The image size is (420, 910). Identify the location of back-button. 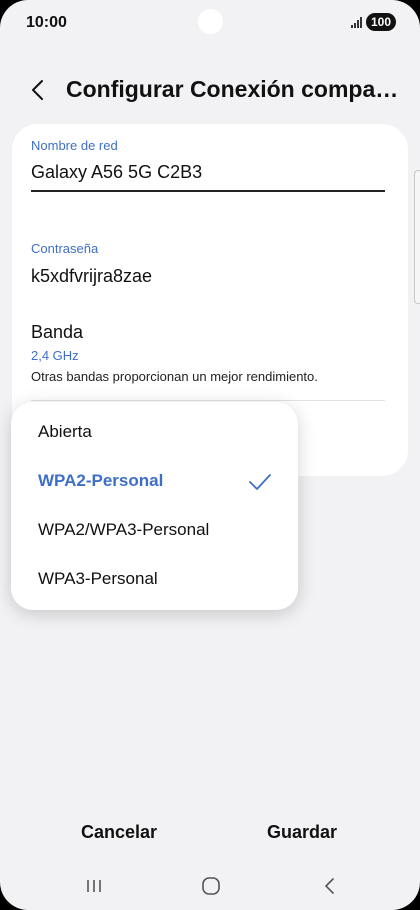
(38, 90).